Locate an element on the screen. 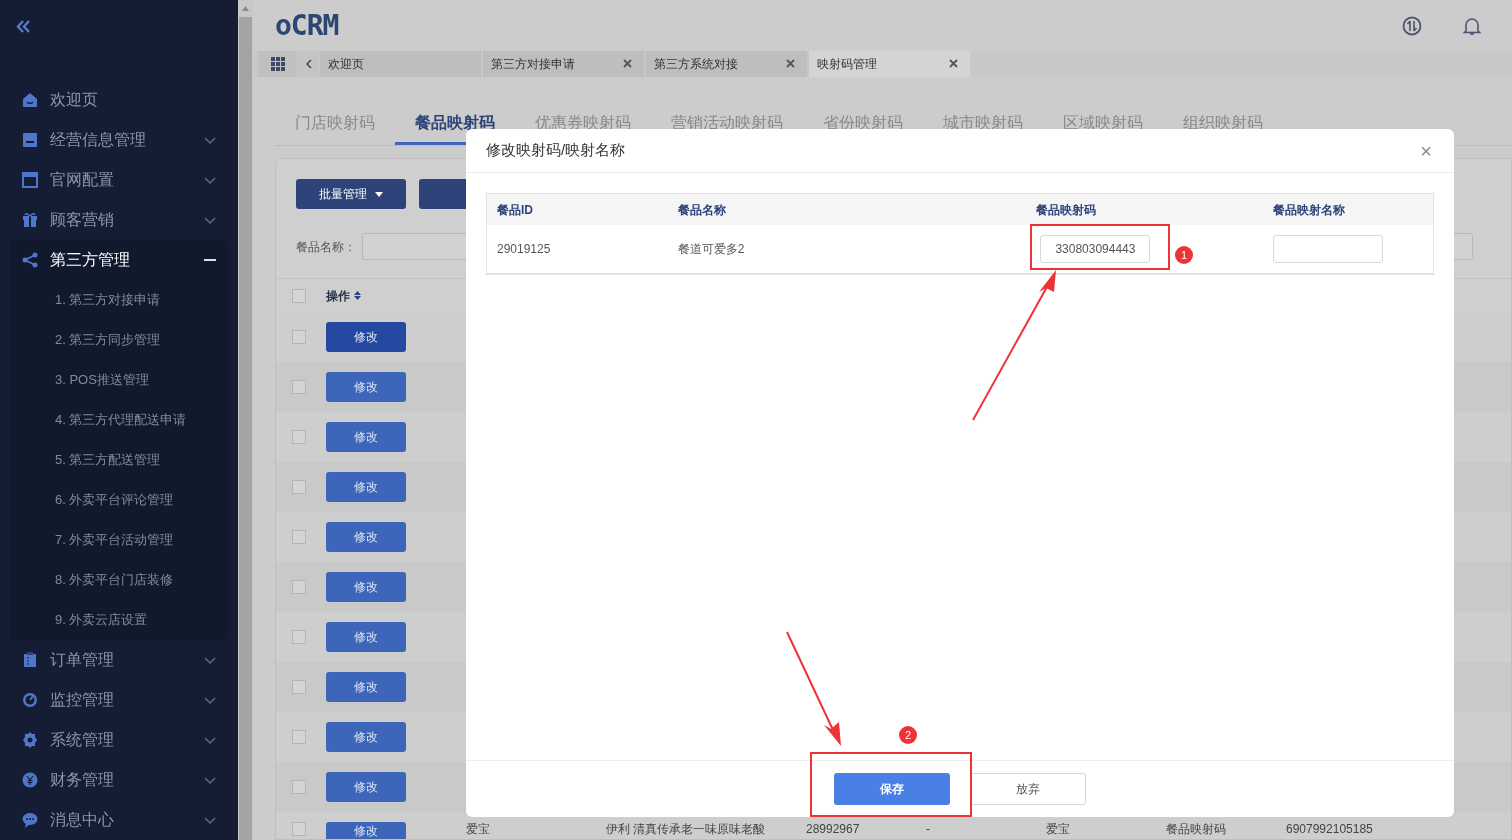  table-cell-text: 6907992105185 is located at coordinates (1330, 829).